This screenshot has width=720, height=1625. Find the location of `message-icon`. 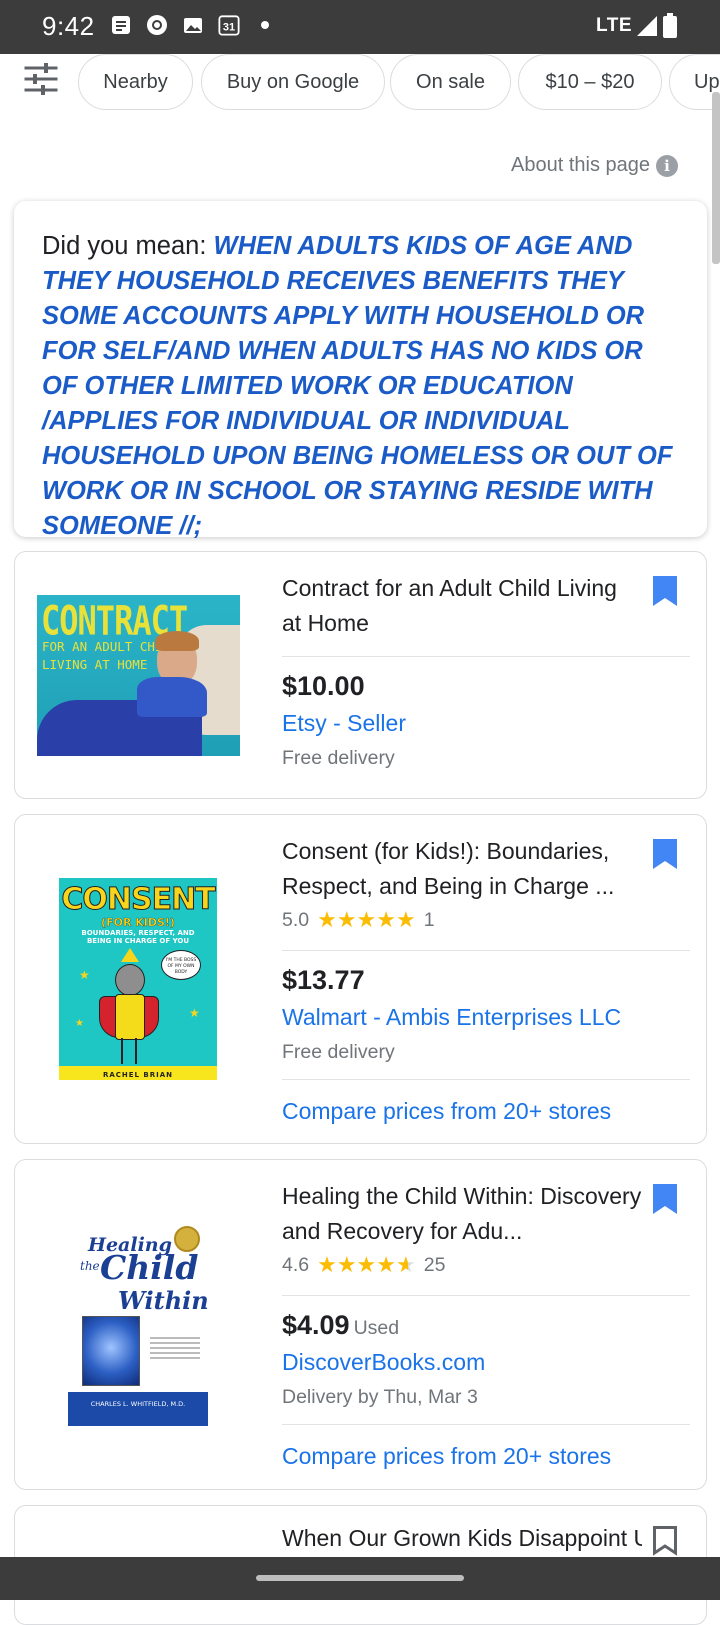

message-icon is located at coordinates (121, 25).